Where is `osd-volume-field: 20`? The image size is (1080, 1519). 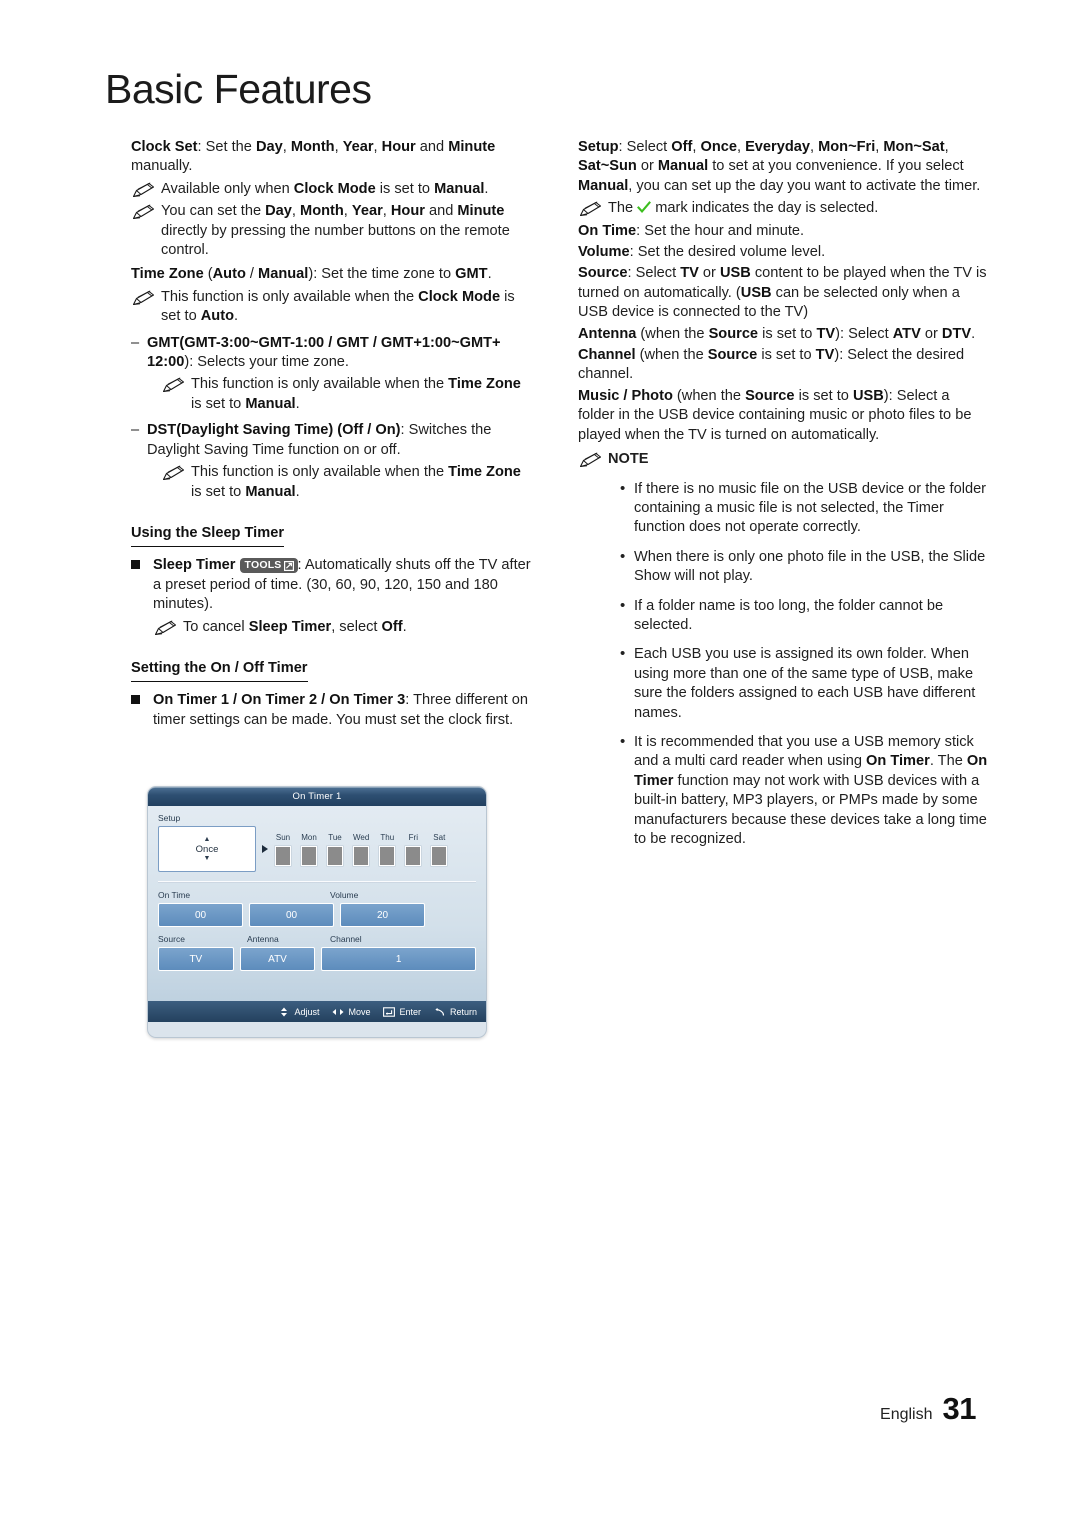
osd-volume-field: 20 is located at coordinates (382, 915).